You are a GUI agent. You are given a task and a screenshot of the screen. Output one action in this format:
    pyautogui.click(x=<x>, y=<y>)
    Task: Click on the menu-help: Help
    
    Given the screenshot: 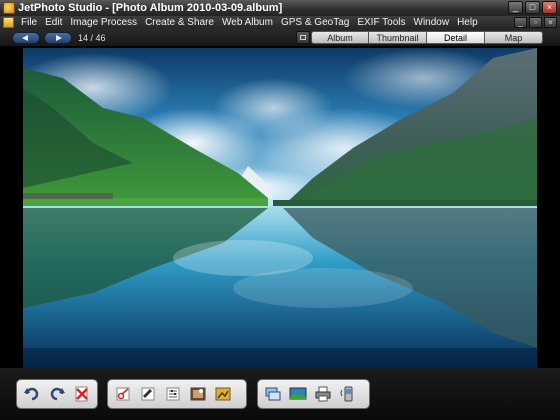 What is the action you would take?
    pyautogui.click(x=467, y=22)
    